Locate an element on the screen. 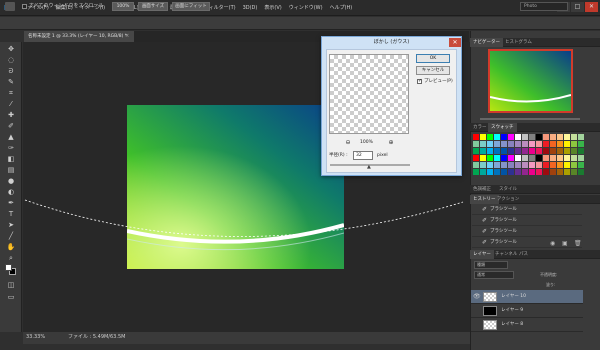 This screenshot has height=350, width=600. menu-3d: 3D(D) is located at coordinates (250, 8).